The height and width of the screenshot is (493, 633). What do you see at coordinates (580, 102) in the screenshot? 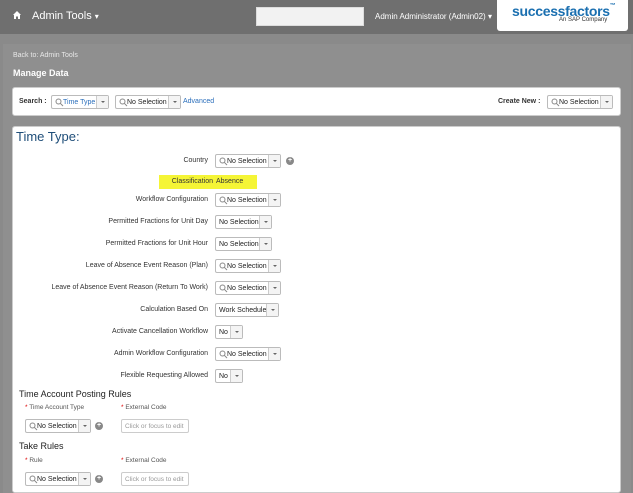
I see `create-new-select: No Selection` at bounding box center [580, 102].